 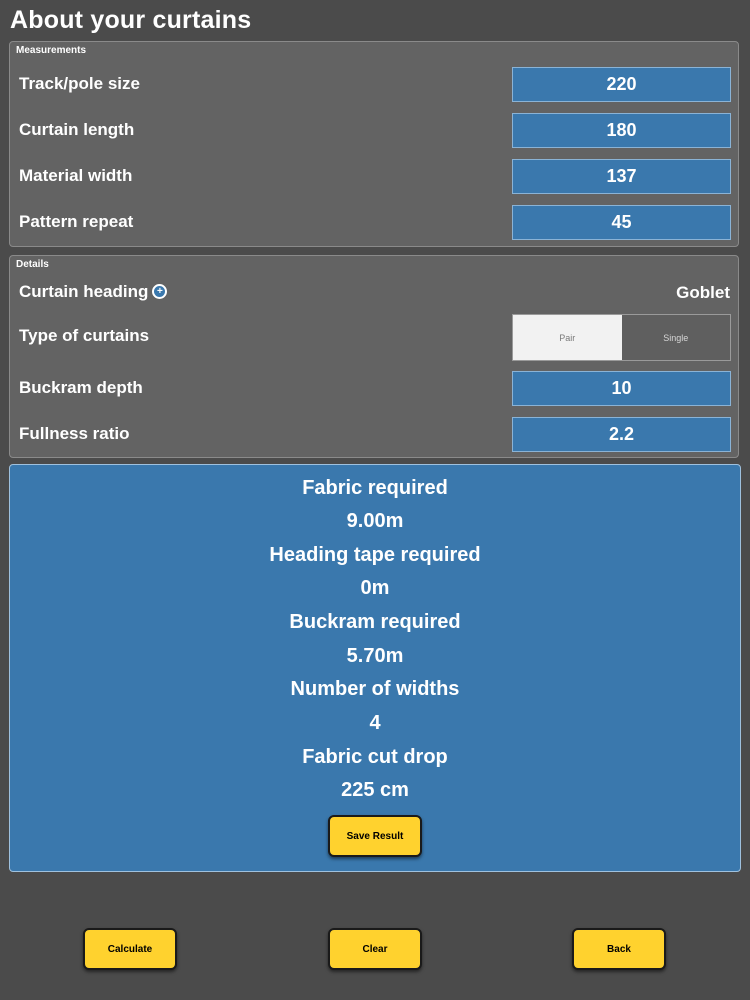 What do you see at coordinates (32, 264) in the screenshot?
I see `details-section-label: Details` at bounding box center [32, 264].